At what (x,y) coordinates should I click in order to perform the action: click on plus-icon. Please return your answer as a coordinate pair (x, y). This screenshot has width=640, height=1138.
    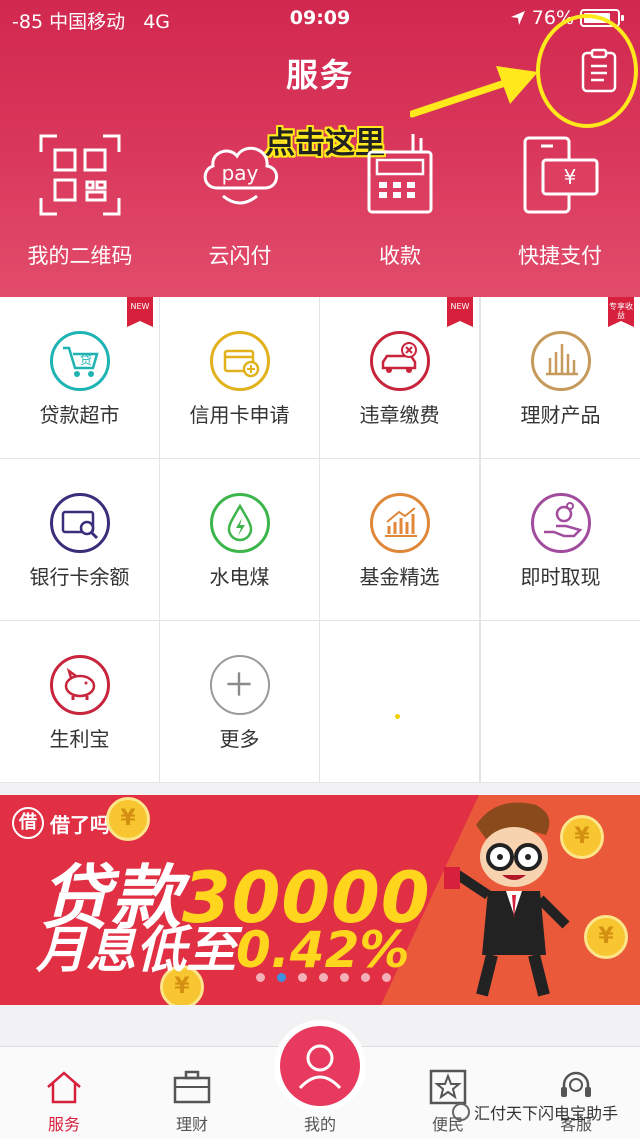
    Looking at the image, I should click on (240, 685).